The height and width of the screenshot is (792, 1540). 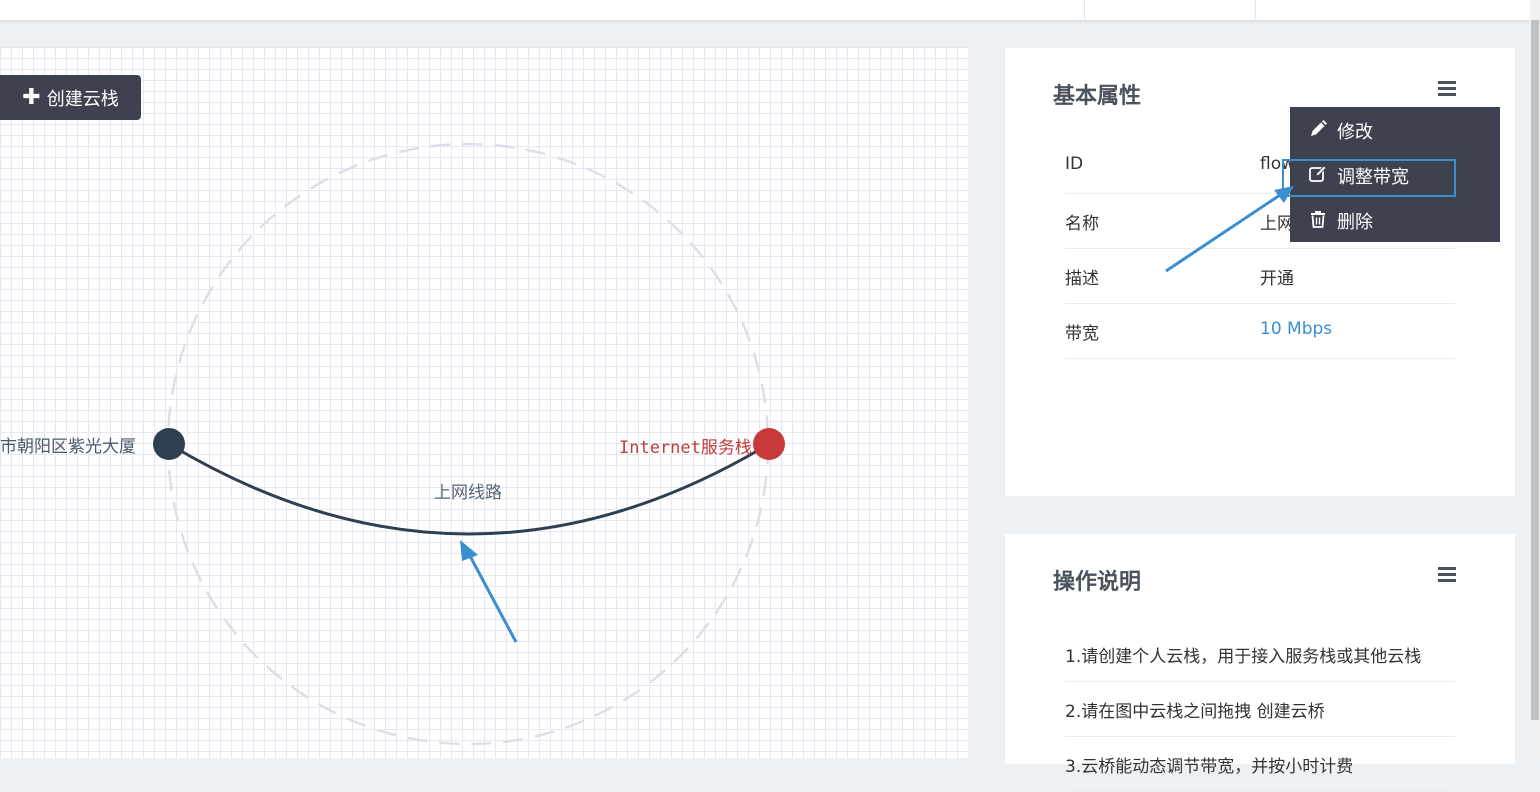 I want to click on property-key: 带宽, so click(x=1082, y=334).